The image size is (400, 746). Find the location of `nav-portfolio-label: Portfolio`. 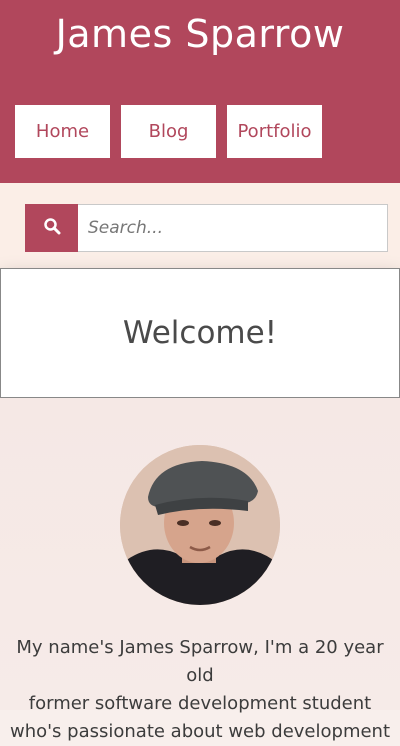

nav-portfolio-label: Portfolio is located at coordinates (274, 131).